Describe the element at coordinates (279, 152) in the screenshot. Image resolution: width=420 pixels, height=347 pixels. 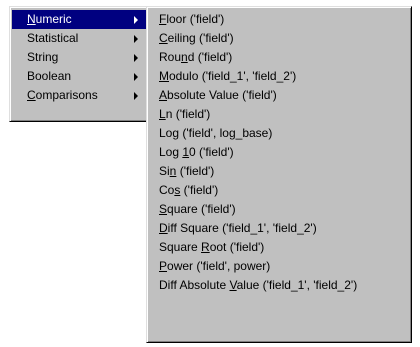
I see `function-item-log-10-field: Log 10 ('field')` at that location.